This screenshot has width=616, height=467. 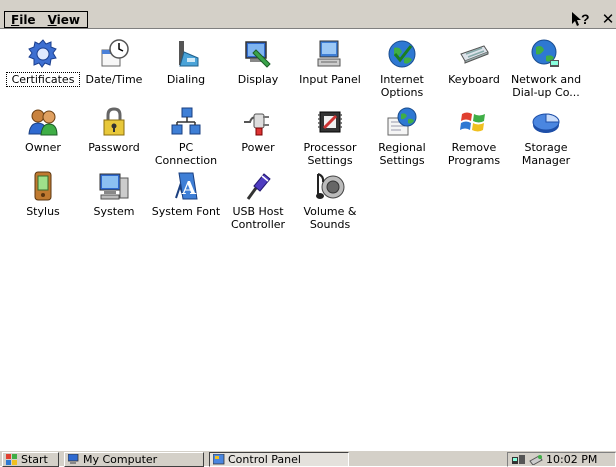 I want to click on usb-icon, so click(x=258, y=186).